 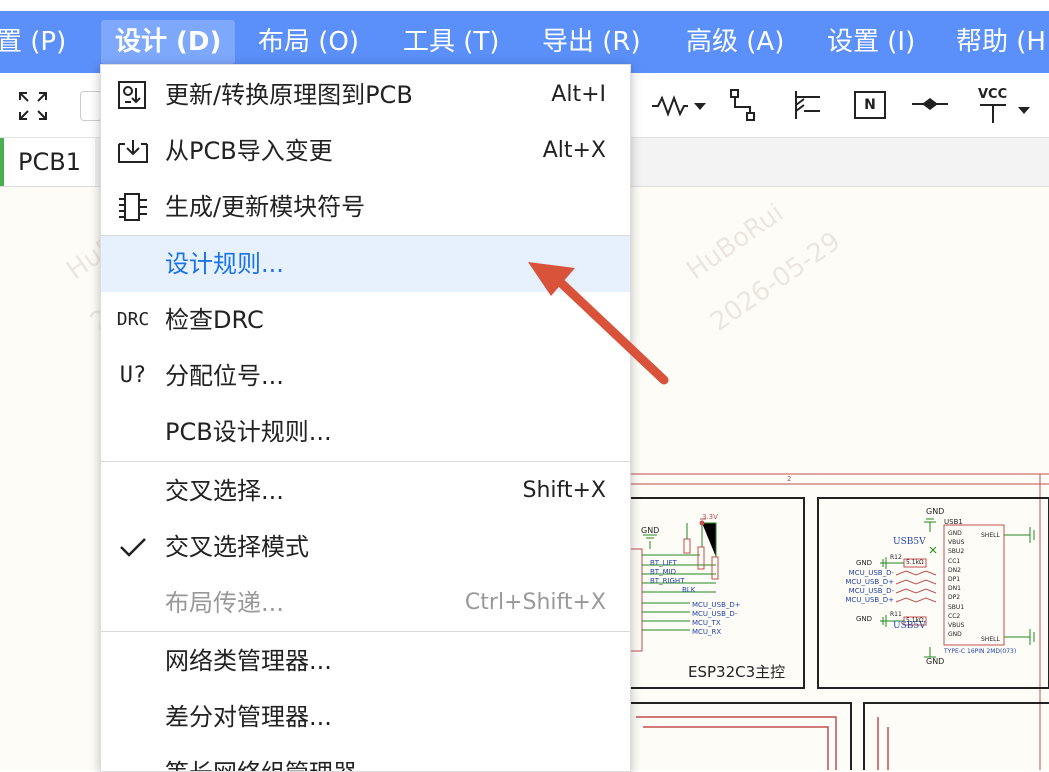 I want to click on menu-item-import-from-pcb: 从PCB导入变更 Alt+X, so click(x=365, y=151).